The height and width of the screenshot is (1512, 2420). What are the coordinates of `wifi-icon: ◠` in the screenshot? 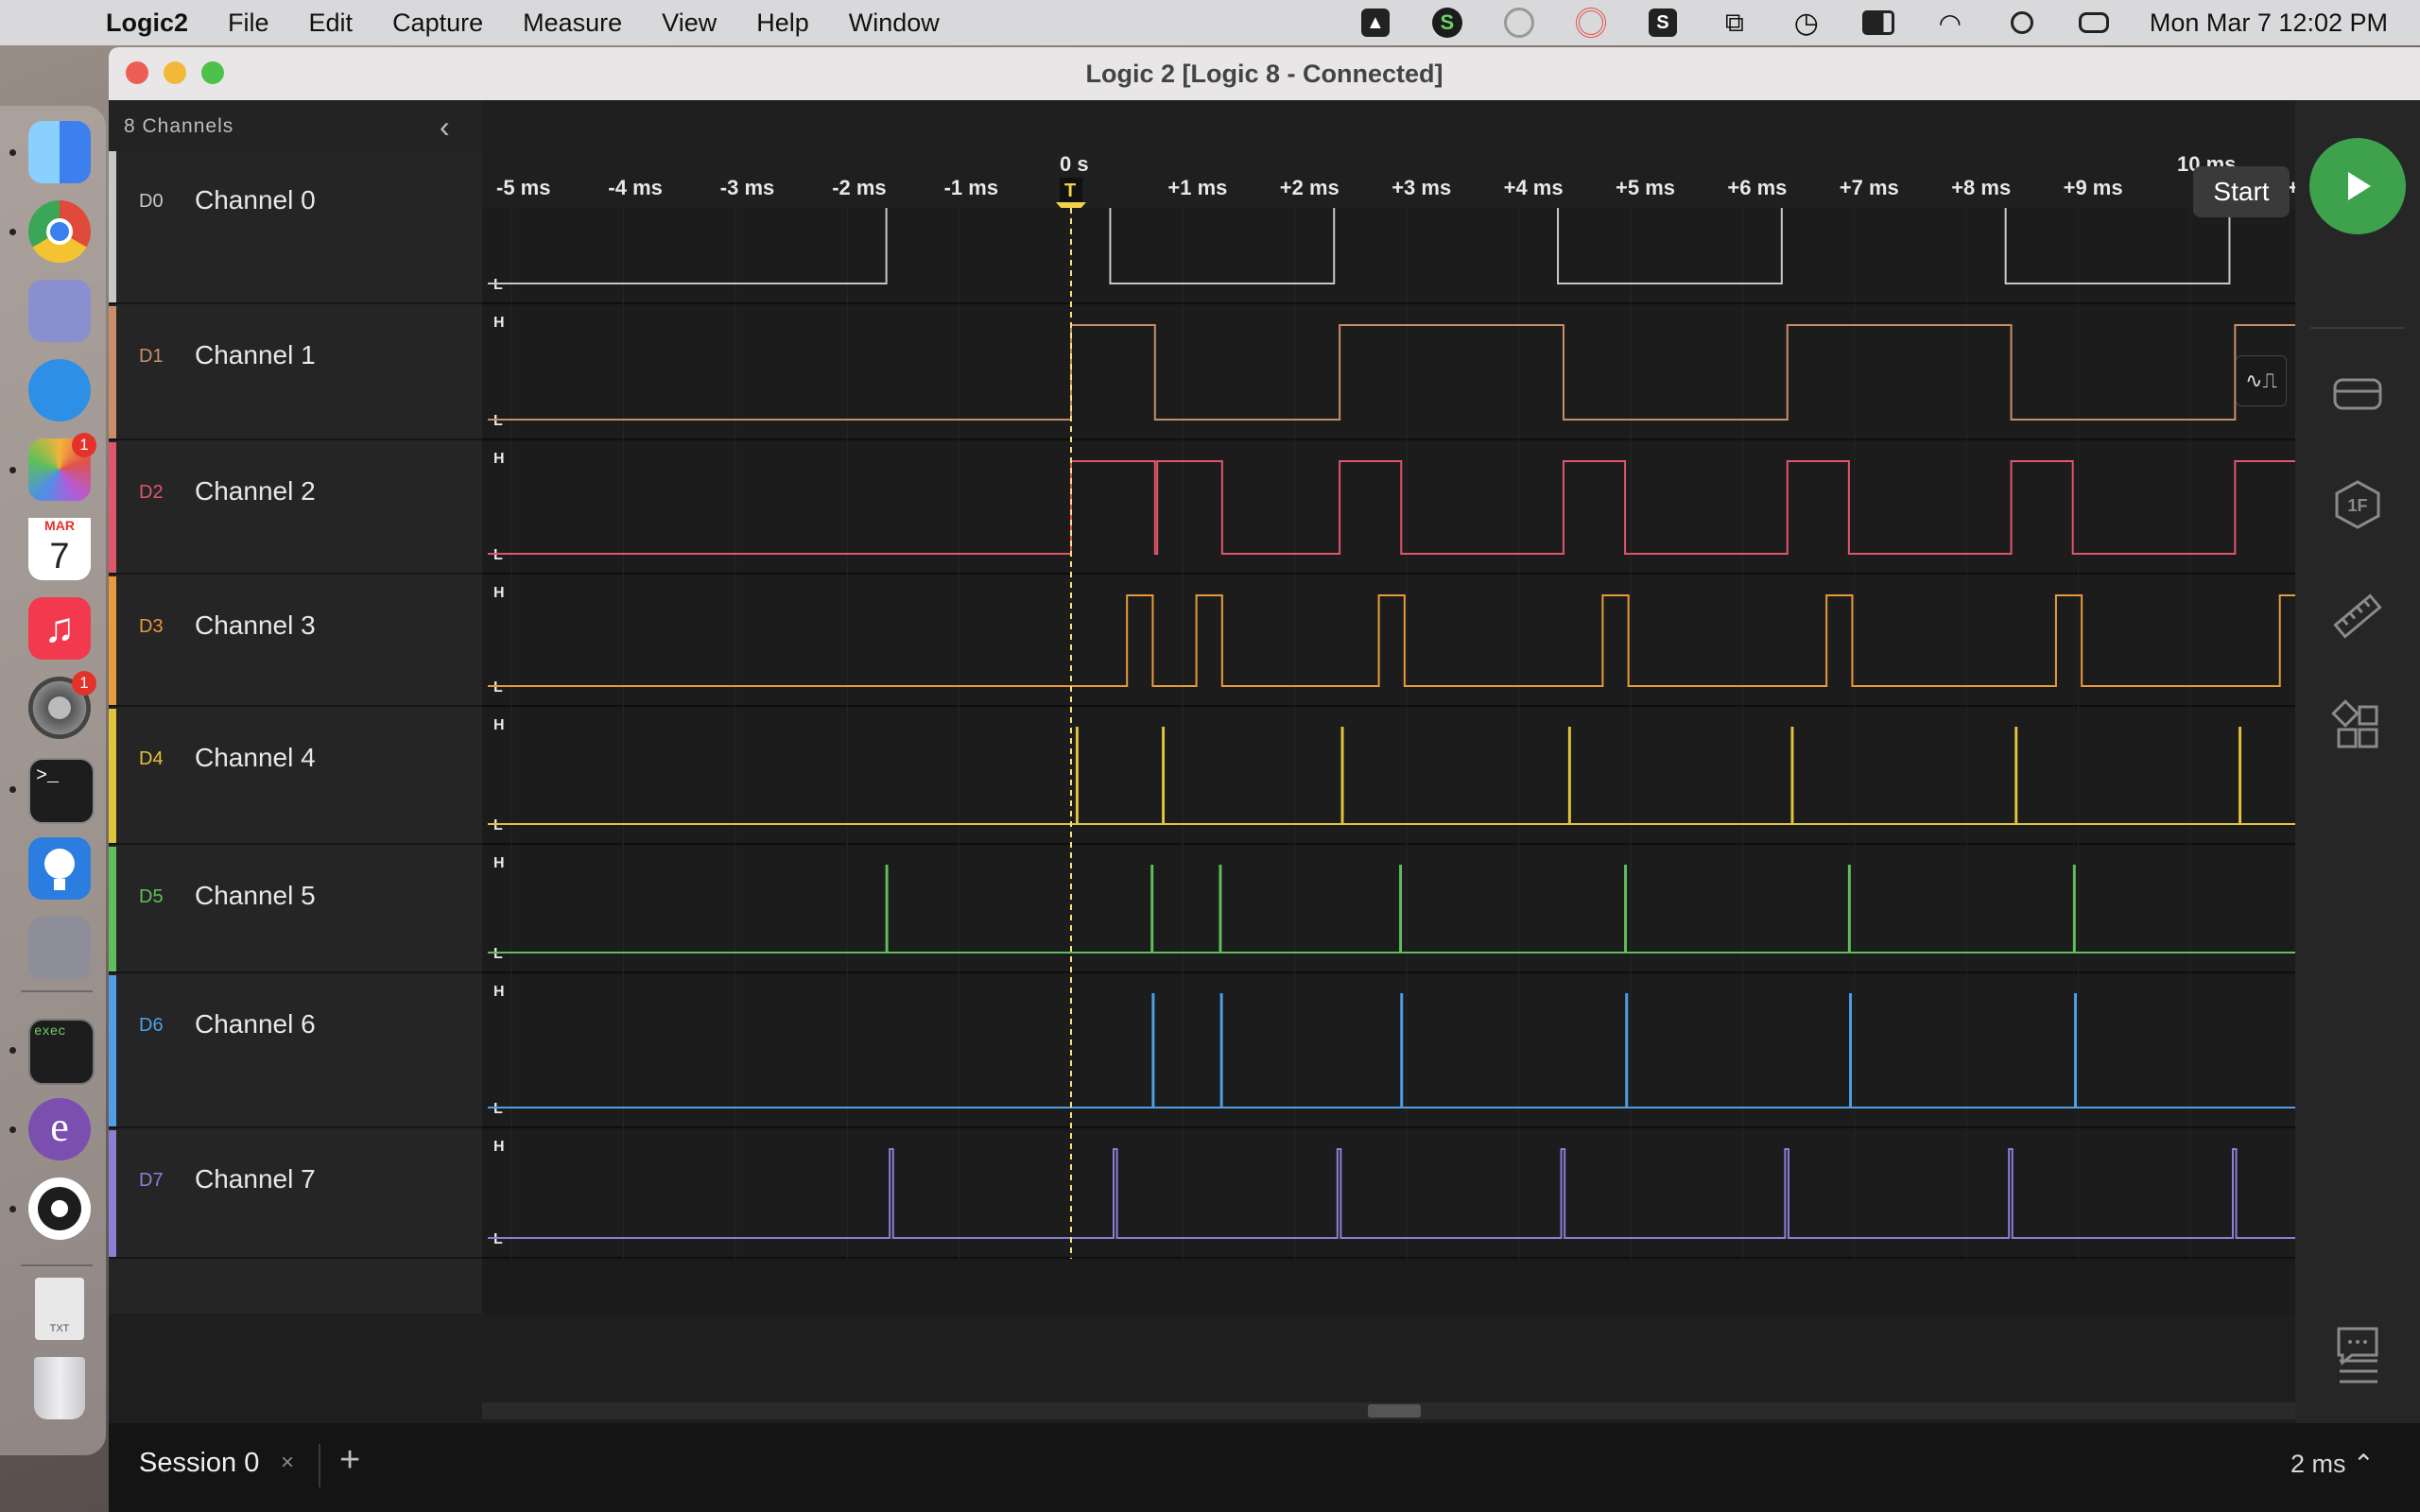 It's located at (1950, 23).